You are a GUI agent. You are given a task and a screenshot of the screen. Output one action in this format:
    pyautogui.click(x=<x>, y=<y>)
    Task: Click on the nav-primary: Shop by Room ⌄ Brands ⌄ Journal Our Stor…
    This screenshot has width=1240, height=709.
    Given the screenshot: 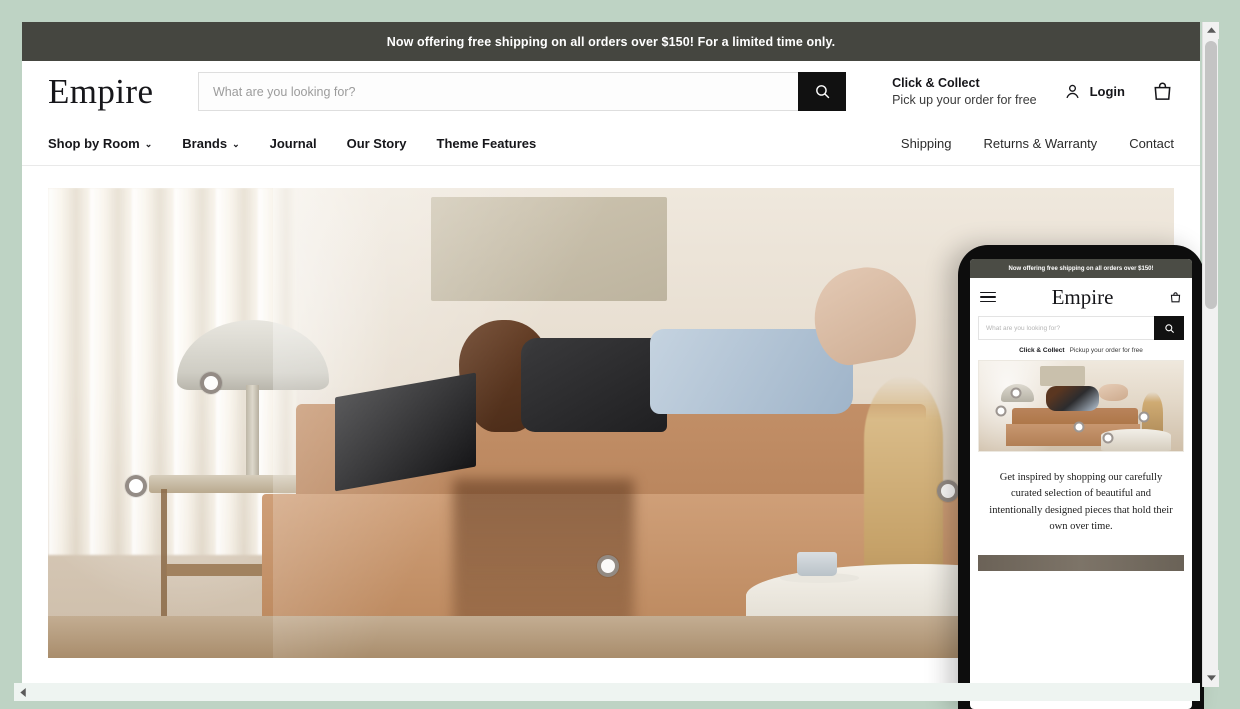 What is the action you would take?
    pyautogui.click(x=292, y=143)
    